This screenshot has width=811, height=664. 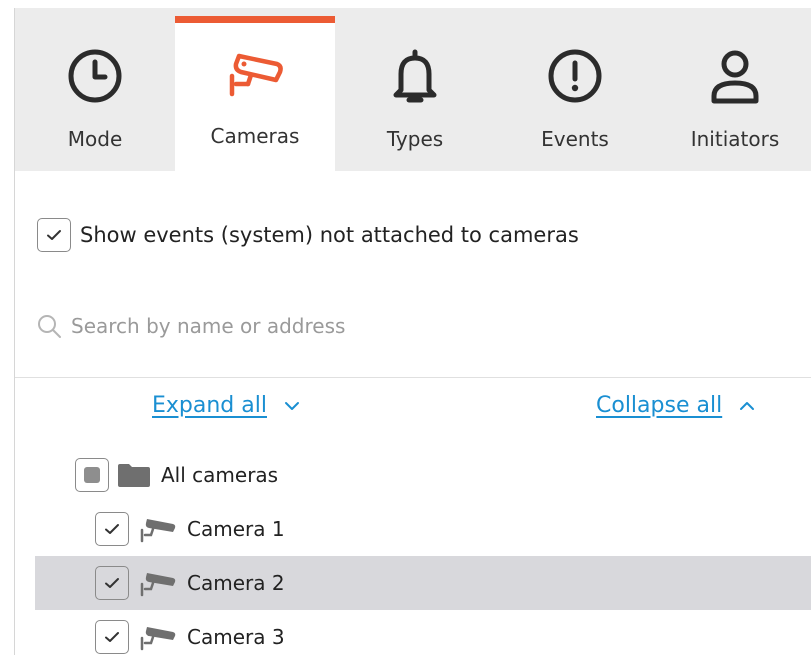 What do you see at coordinates (255, 136) in the screenshot?
I see `tab-cameras-label: Cameras` at bounding box center [255, 136].